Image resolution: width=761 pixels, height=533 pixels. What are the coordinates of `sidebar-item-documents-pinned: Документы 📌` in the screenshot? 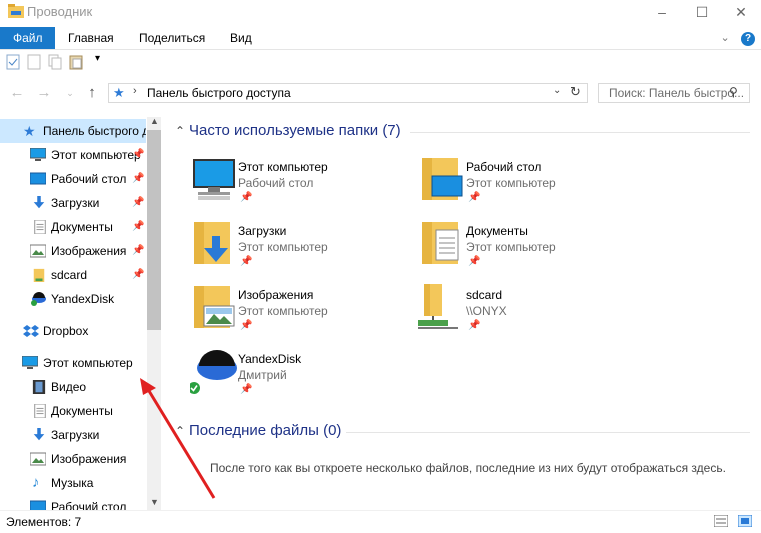 It's located at (73, 227).